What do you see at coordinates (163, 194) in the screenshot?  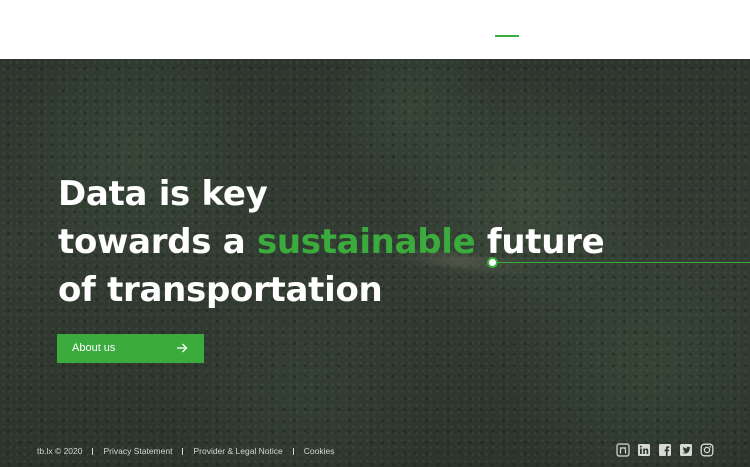 I see `hero-title-line-1: Data is key` at bounding box center [163, 194].